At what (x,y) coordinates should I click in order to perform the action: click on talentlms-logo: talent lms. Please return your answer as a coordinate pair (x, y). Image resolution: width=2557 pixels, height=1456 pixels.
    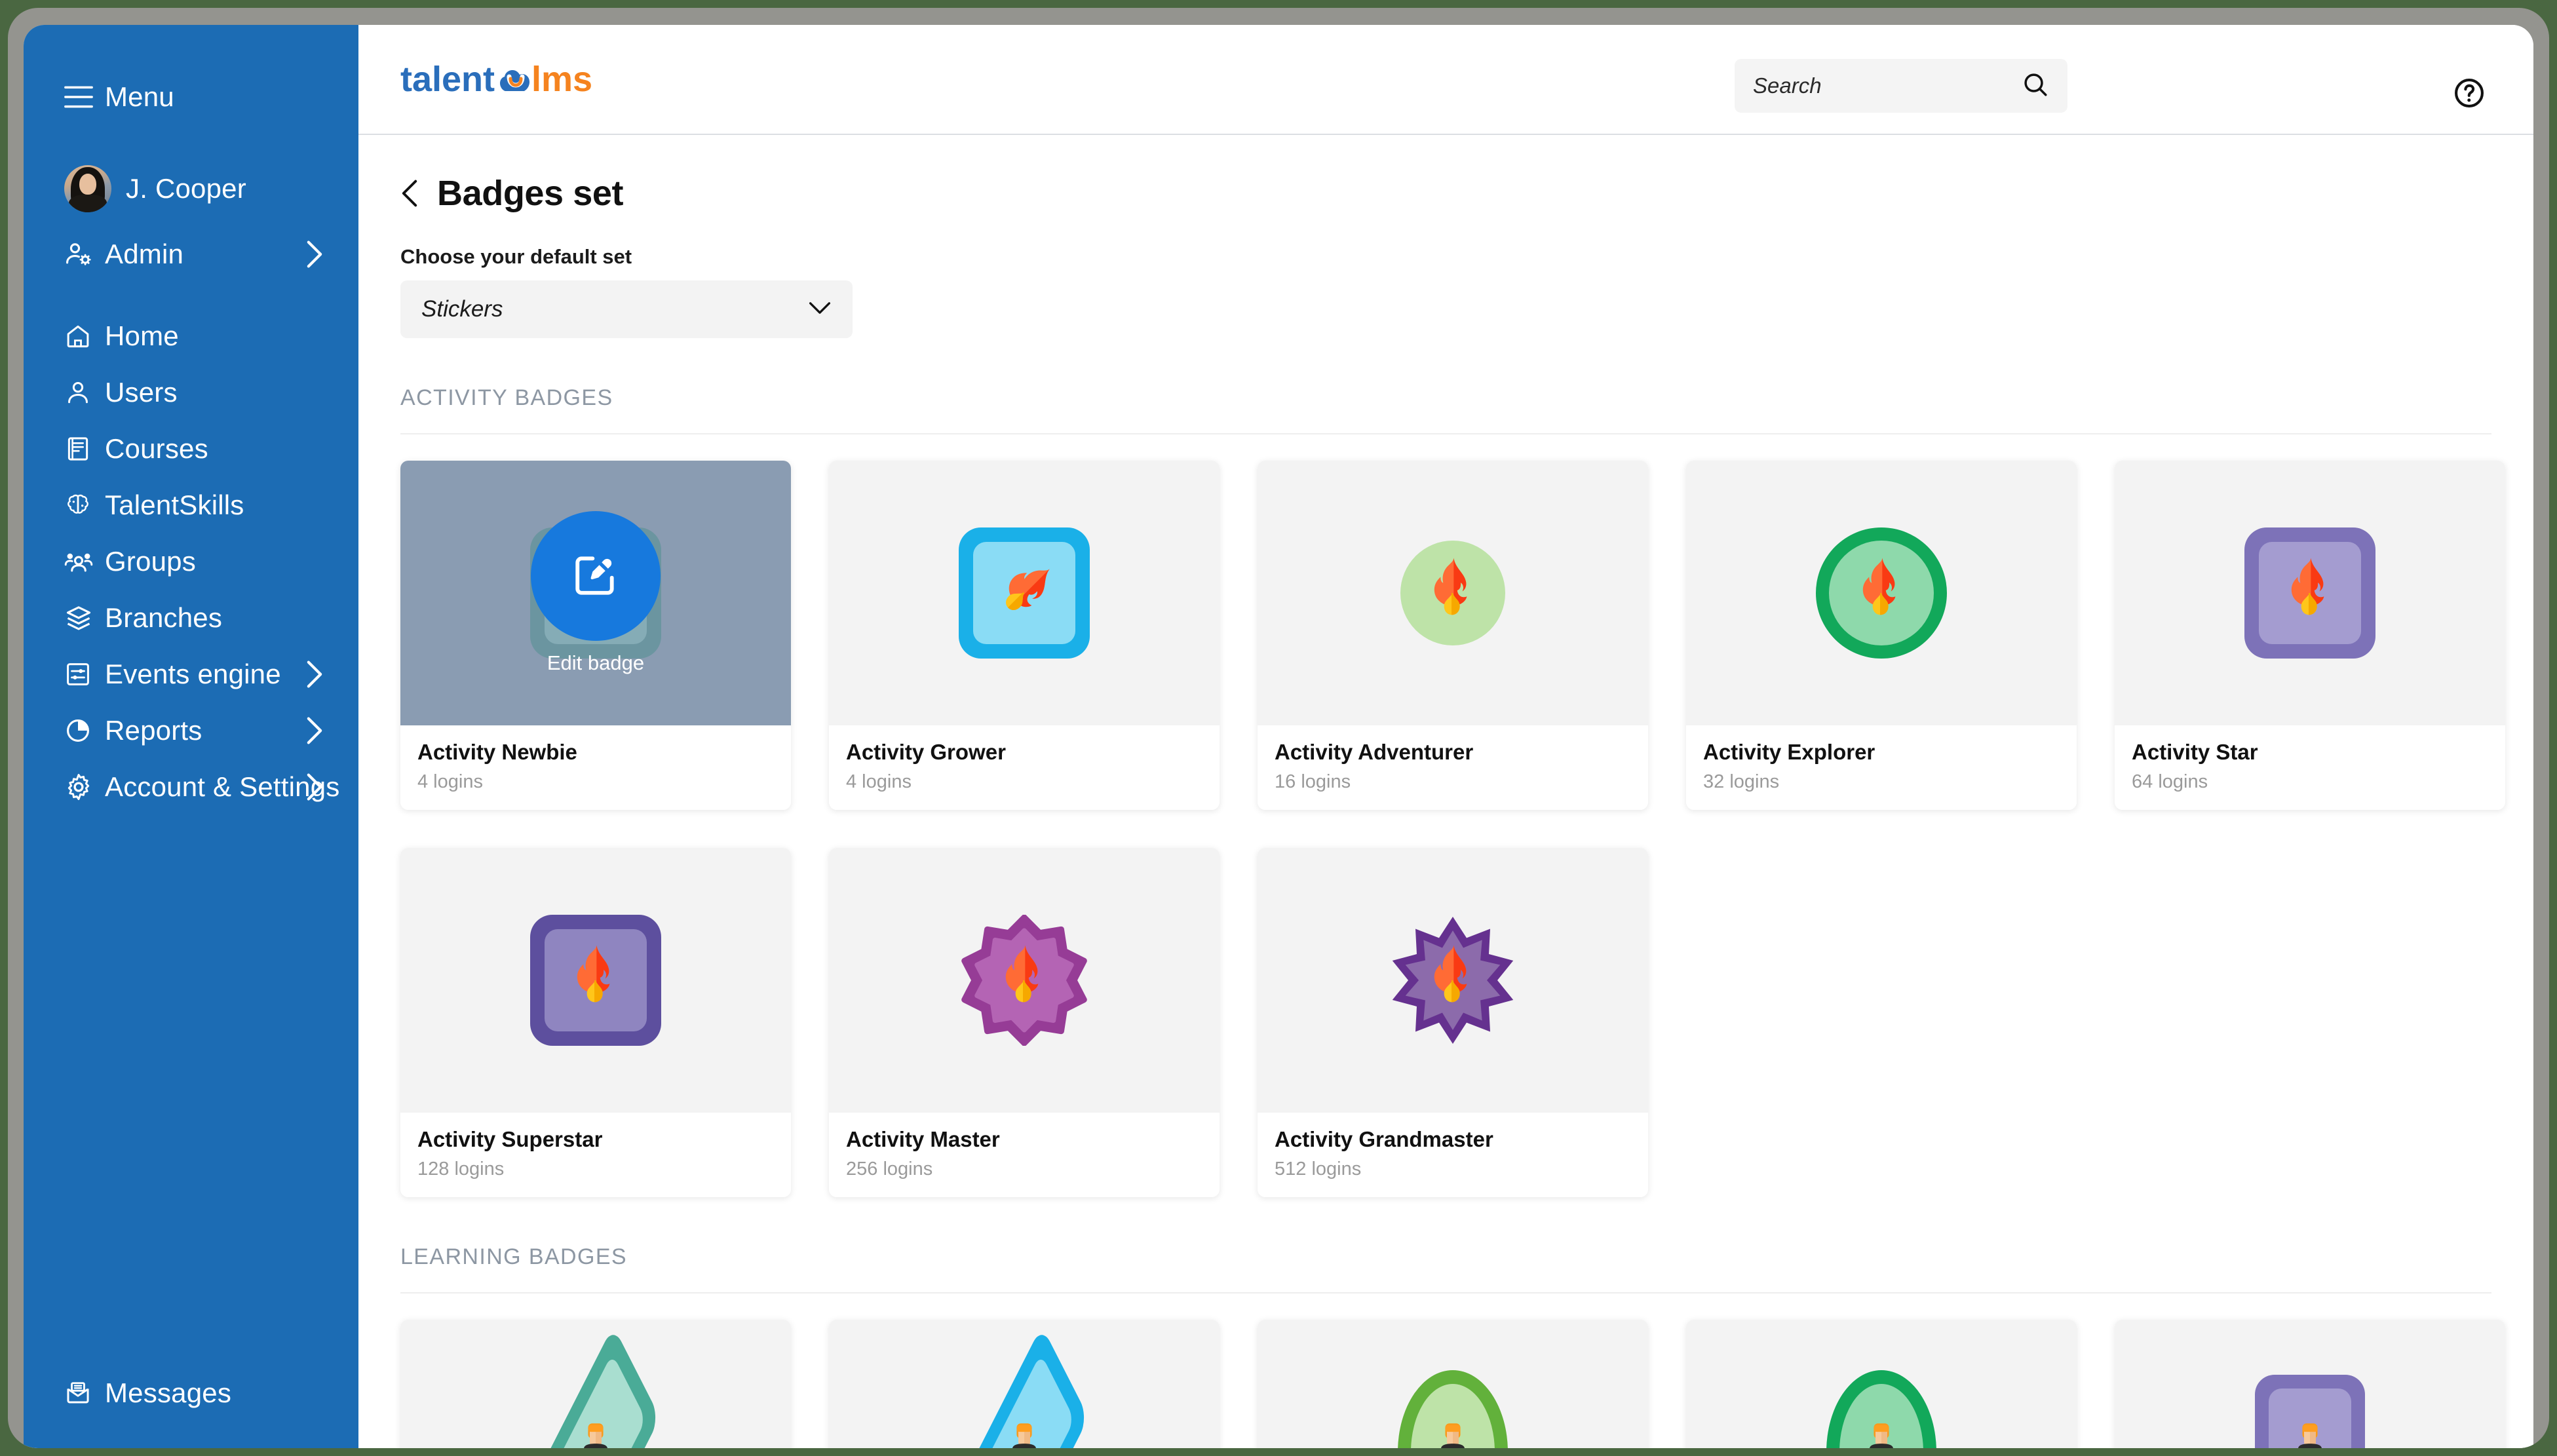
    Looking at the image, I should click on (502, 79).